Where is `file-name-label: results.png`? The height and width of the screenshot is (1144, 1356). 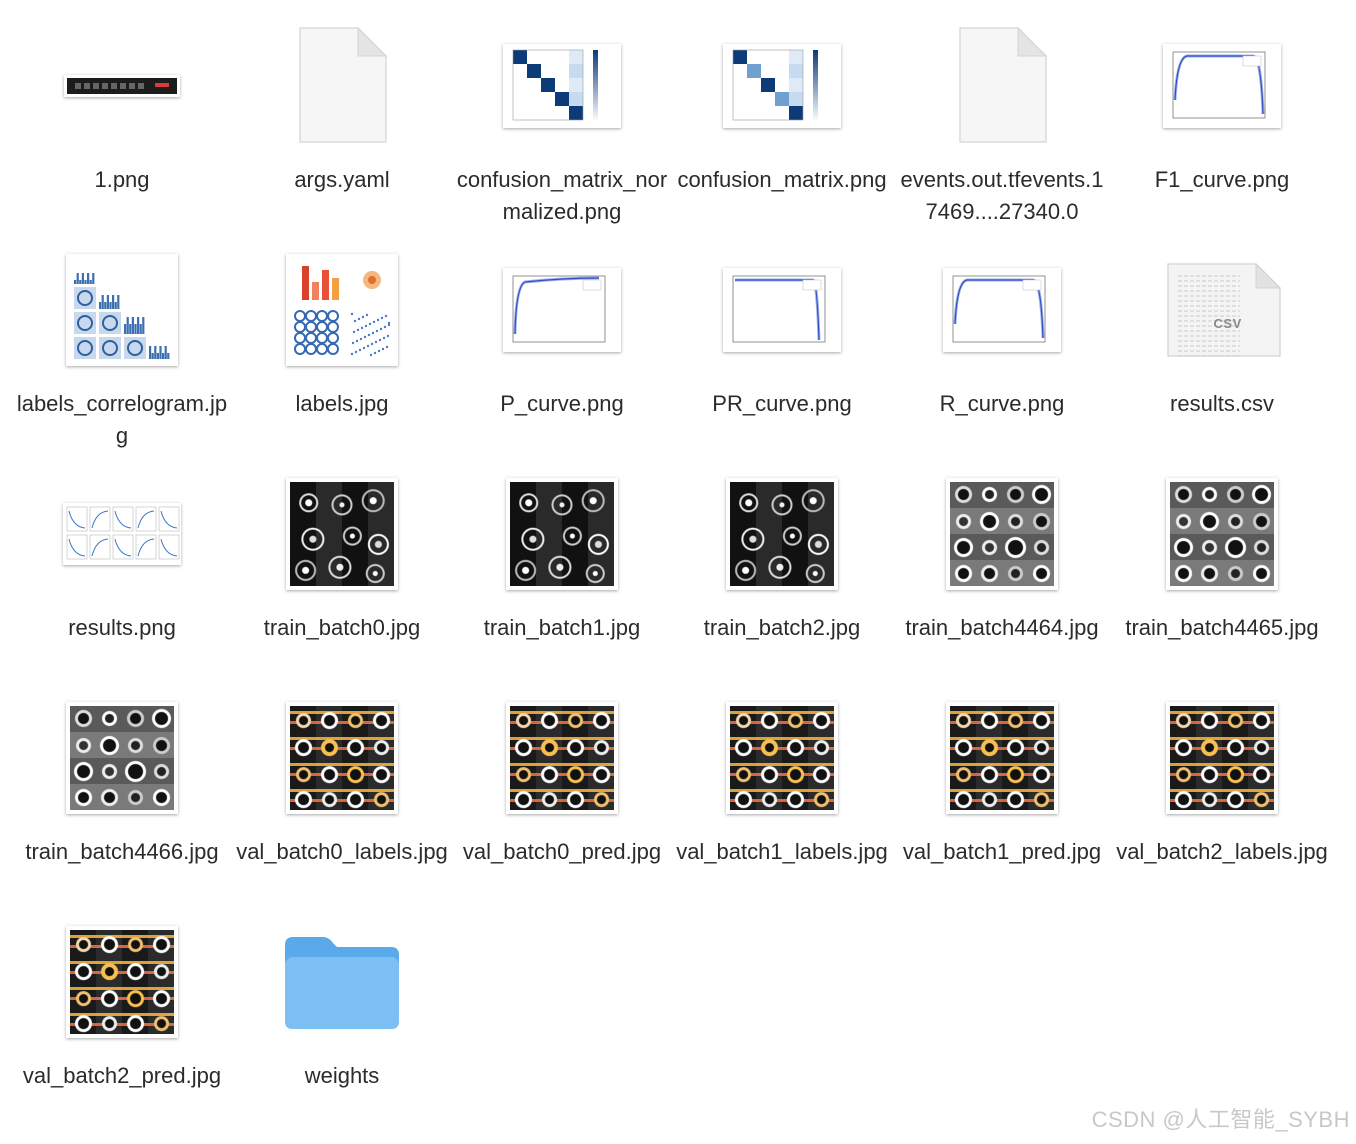
file-name-label: results.png is located at coordinates (122, 628).